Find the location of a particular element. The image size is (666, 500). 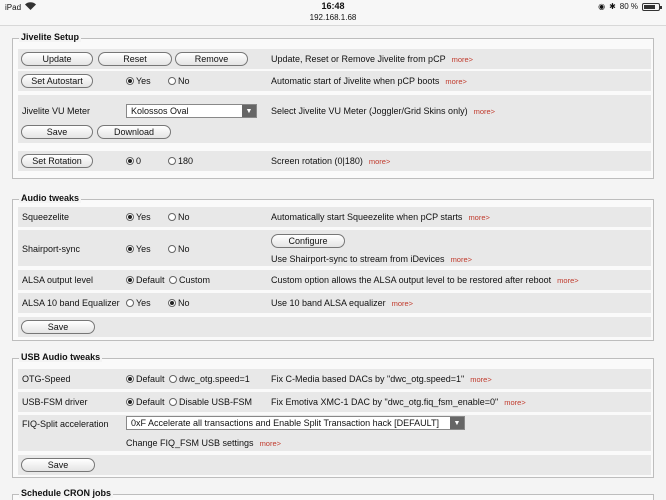

squeezelite-yes-radio: Yes is located at coordinates (138, 217).